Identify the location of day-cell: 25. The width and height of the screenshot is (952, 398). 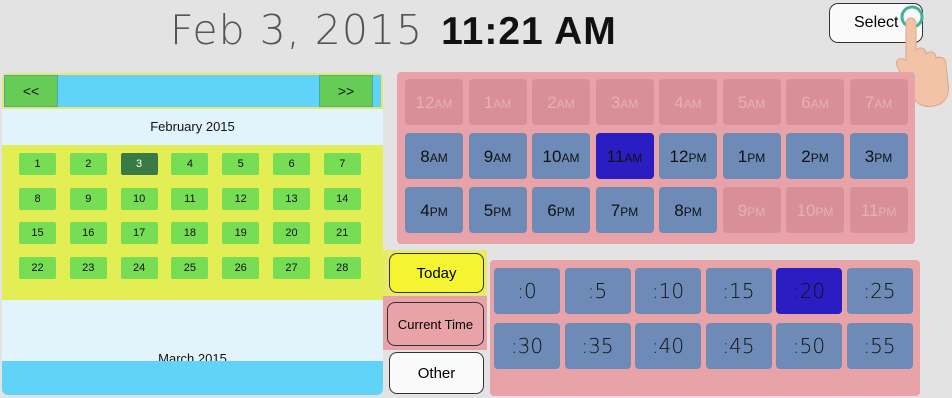
(190, 267).